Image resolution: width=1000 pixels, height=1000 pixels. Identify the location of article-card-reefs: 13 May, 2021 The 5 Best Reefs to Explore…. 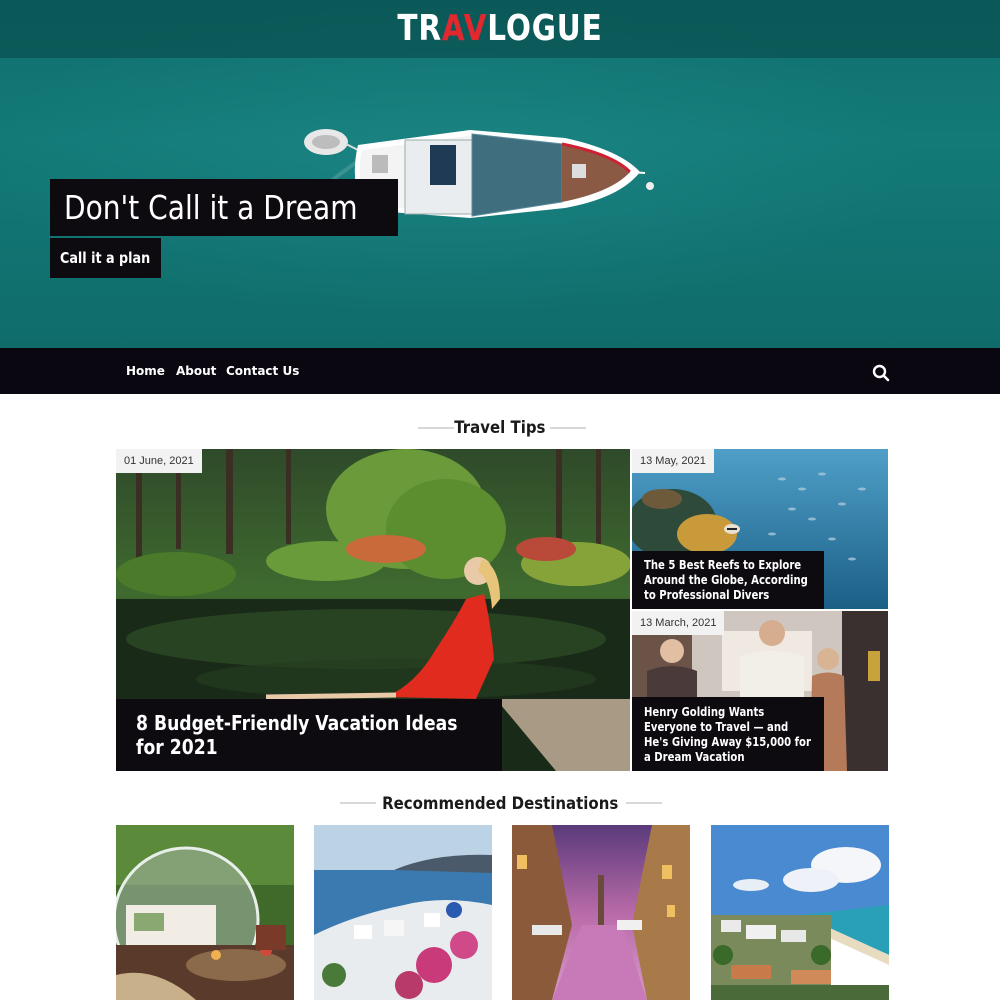
(760, 529).